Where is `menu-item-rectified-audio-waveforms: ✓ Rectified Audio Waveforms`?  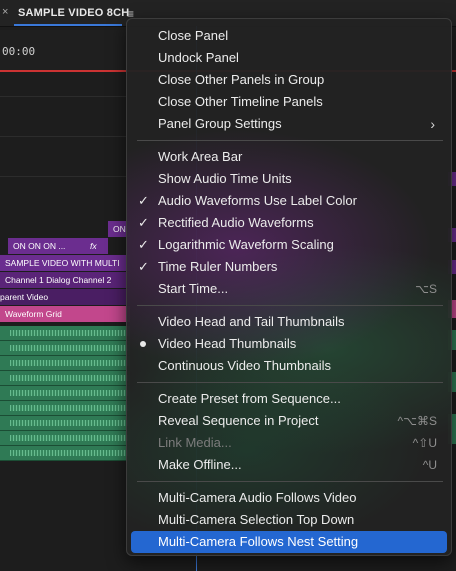
menu-item-rectified-audio-waveforms: ✓ Rectified Audio Waveforms is located at coordinates (289, 223).